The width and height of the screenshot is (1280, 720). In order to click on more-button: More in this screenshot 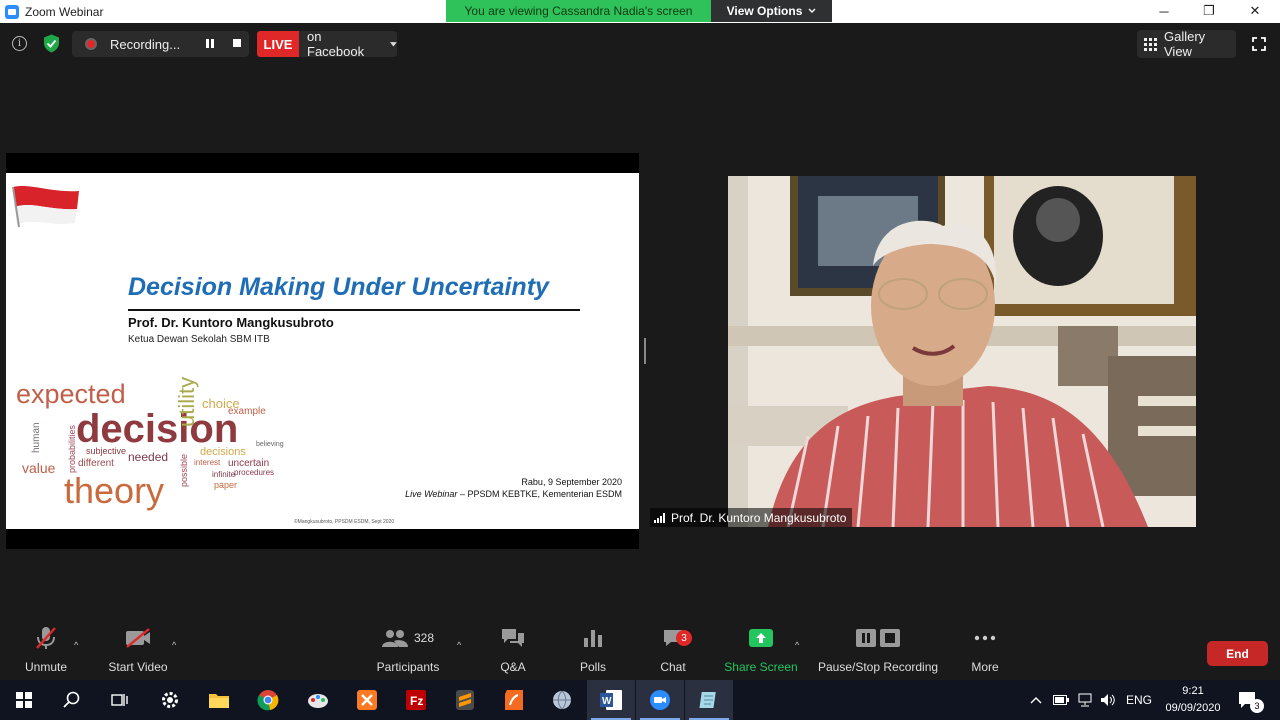, I will do `click(985, 650)`.